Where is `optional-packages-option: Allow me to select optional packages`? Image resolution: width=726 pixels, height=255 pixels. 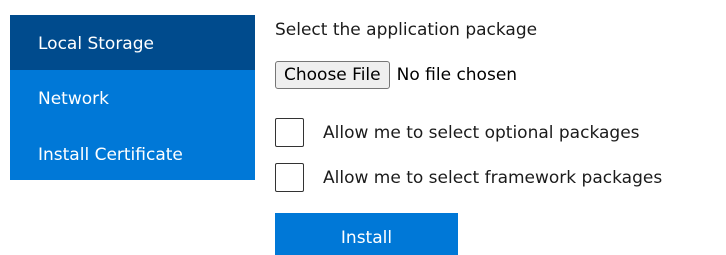
optional-packages-option: Allow me to select optional packages is located at coordinates (457, 132).